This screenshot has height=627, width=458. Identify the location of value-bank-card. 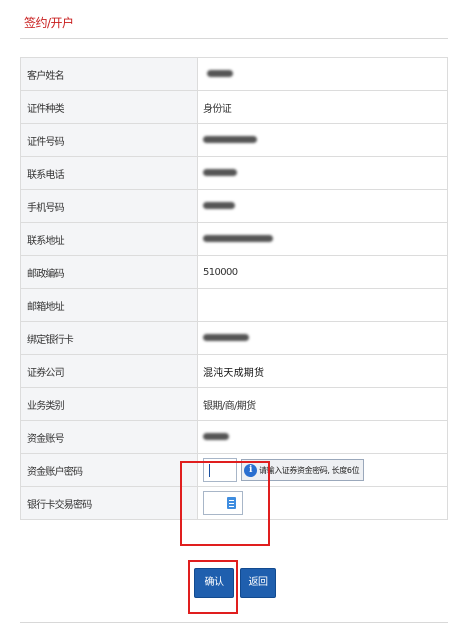
(322, 338).